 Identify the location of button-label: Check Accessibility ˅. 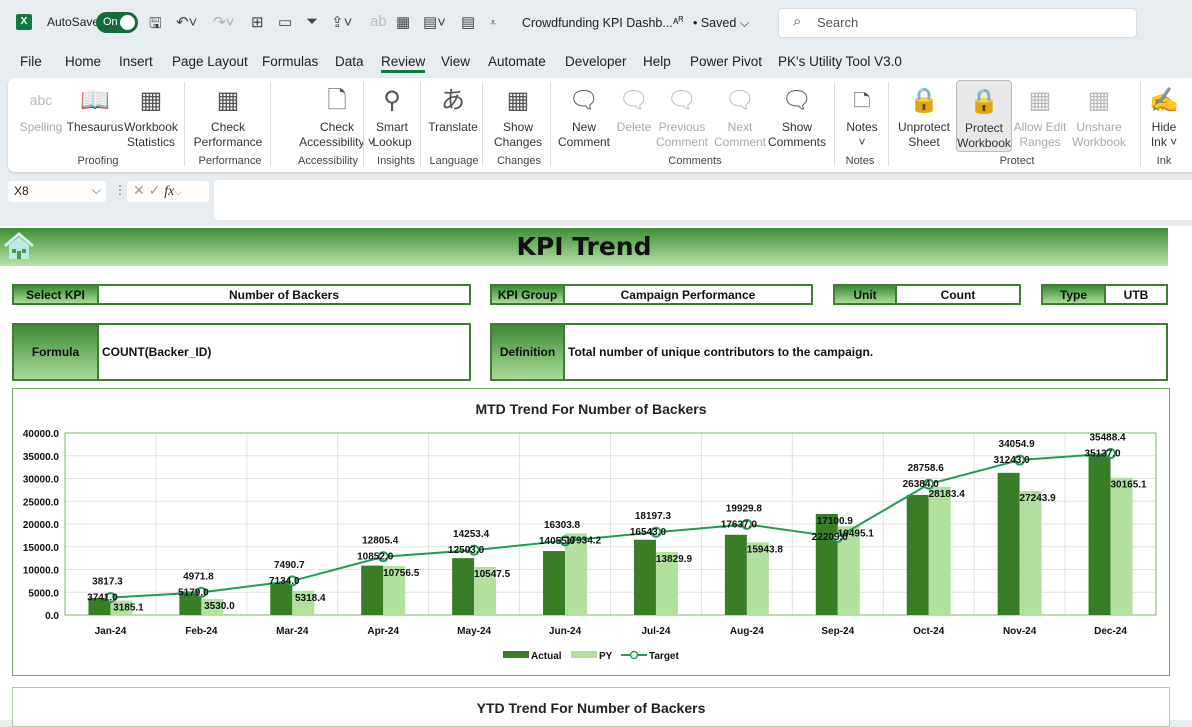
(337, 134).